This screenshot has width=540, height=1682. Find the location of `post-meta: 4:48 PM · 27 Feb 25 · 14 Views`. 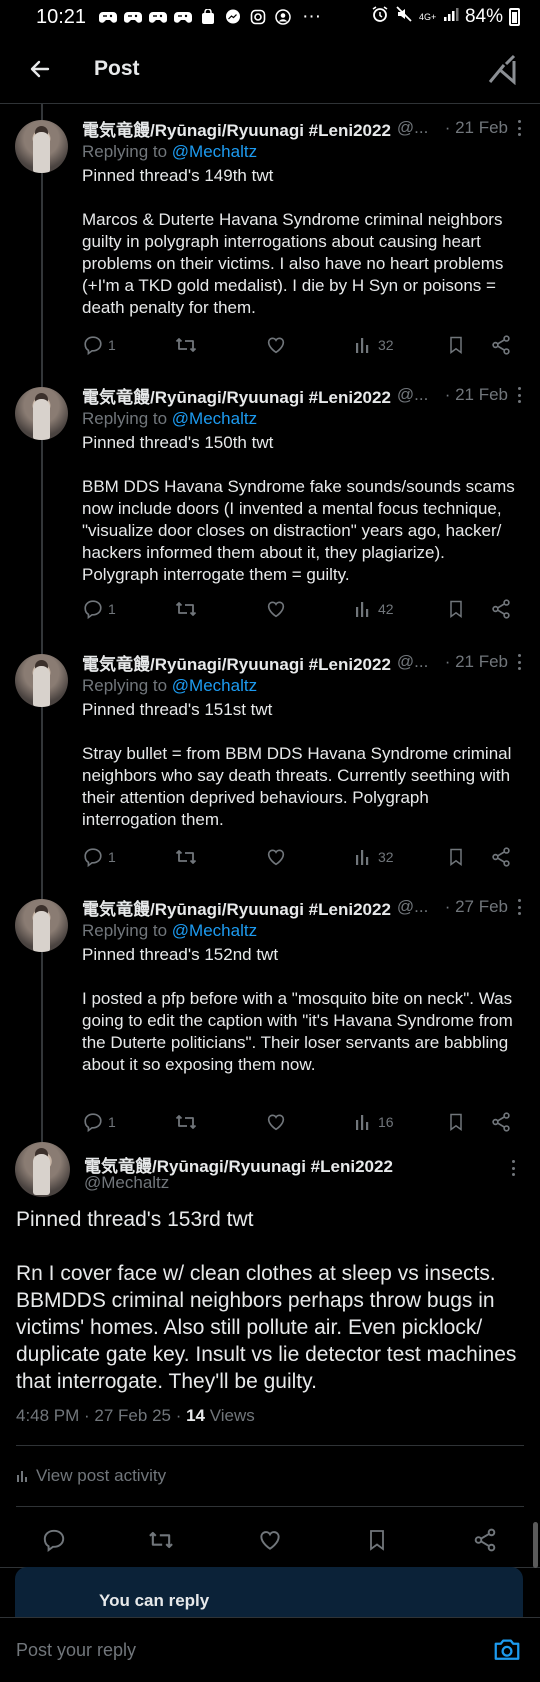

post-meta: 4:48 PM · 27 Feb 25 · 14 Views is located at coordinates (135, 1416).